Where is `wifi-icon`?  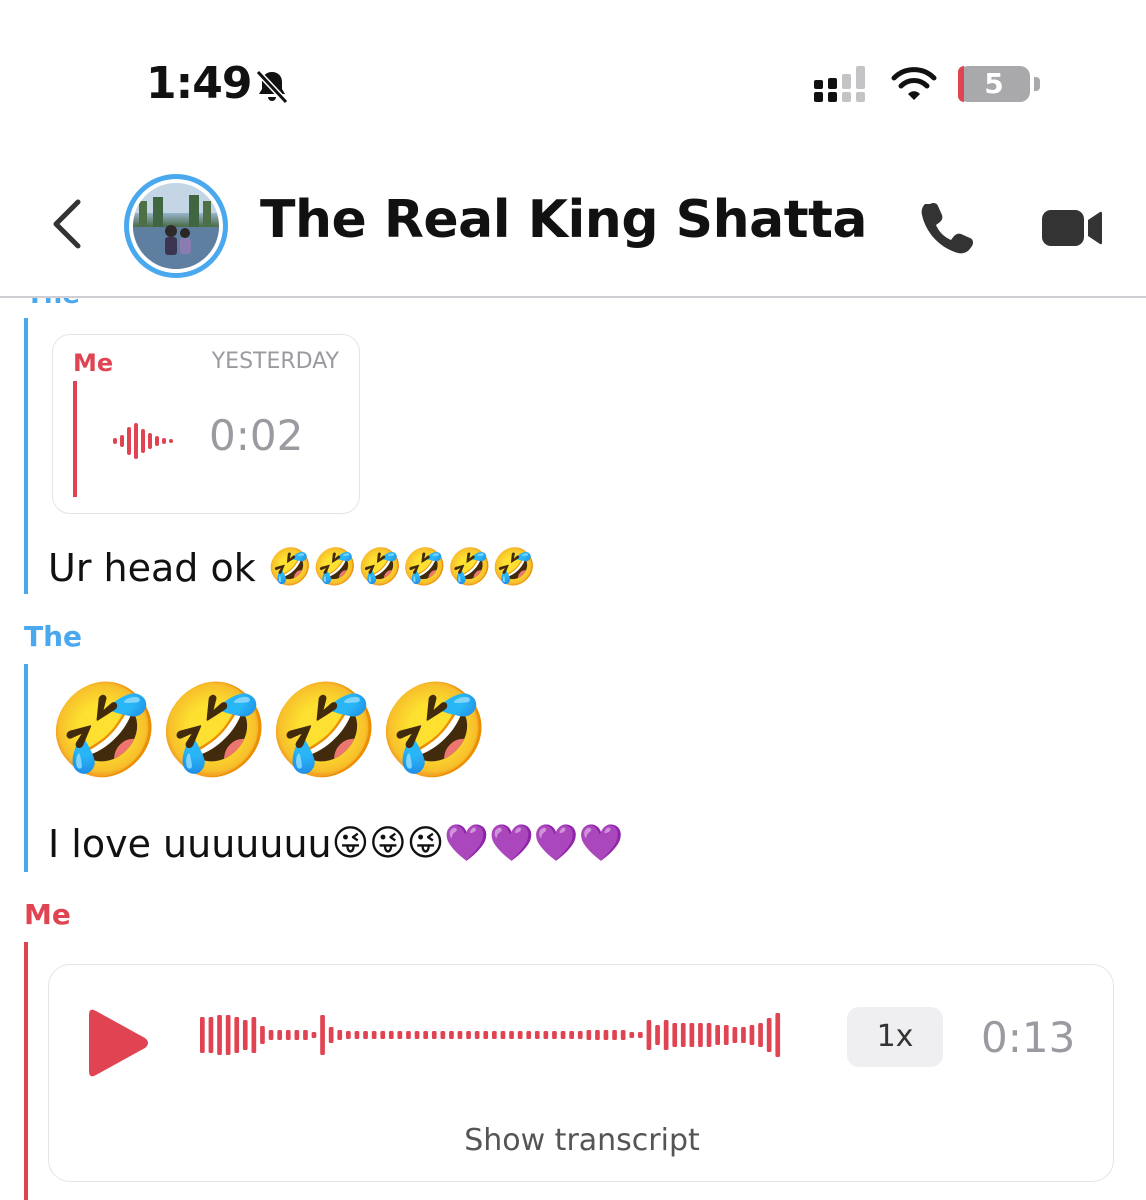 wifi-icon is located at coordinates (914, 83).